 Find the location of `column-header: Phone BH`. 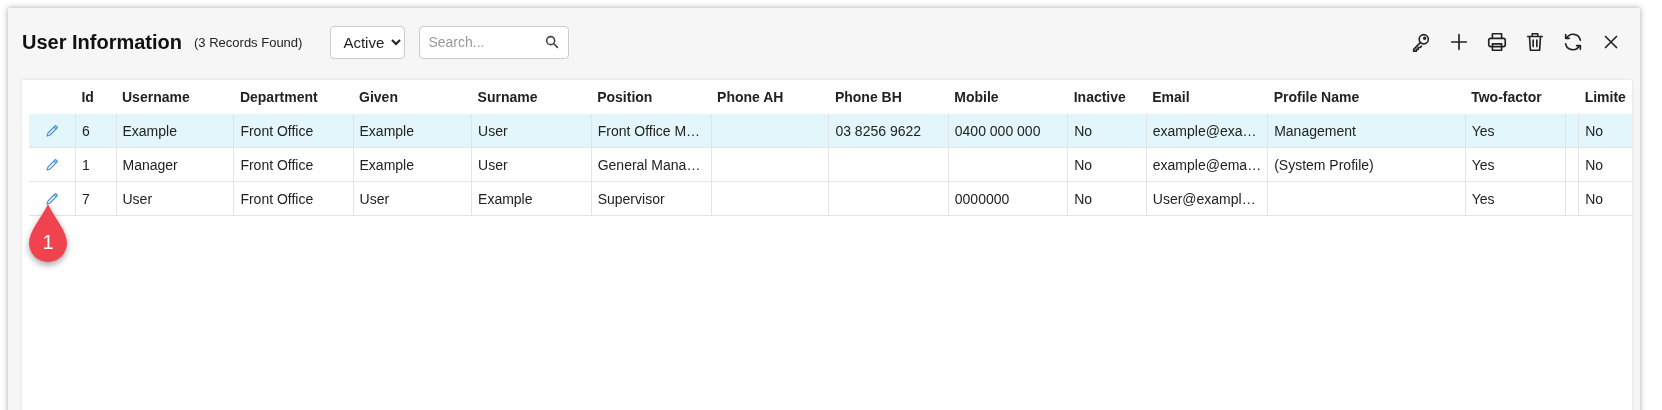

column-header: Phone BH is located at coordinates (868, 97).